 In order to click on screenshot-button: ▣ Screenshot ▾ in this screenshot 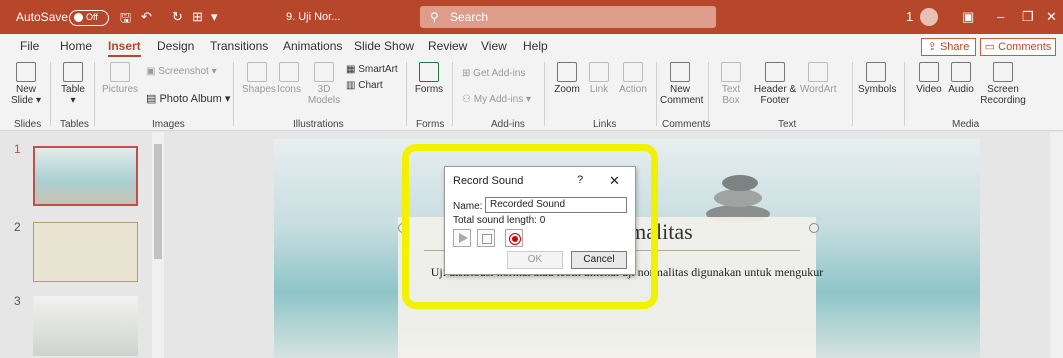, I will do `click(181, 71)`.